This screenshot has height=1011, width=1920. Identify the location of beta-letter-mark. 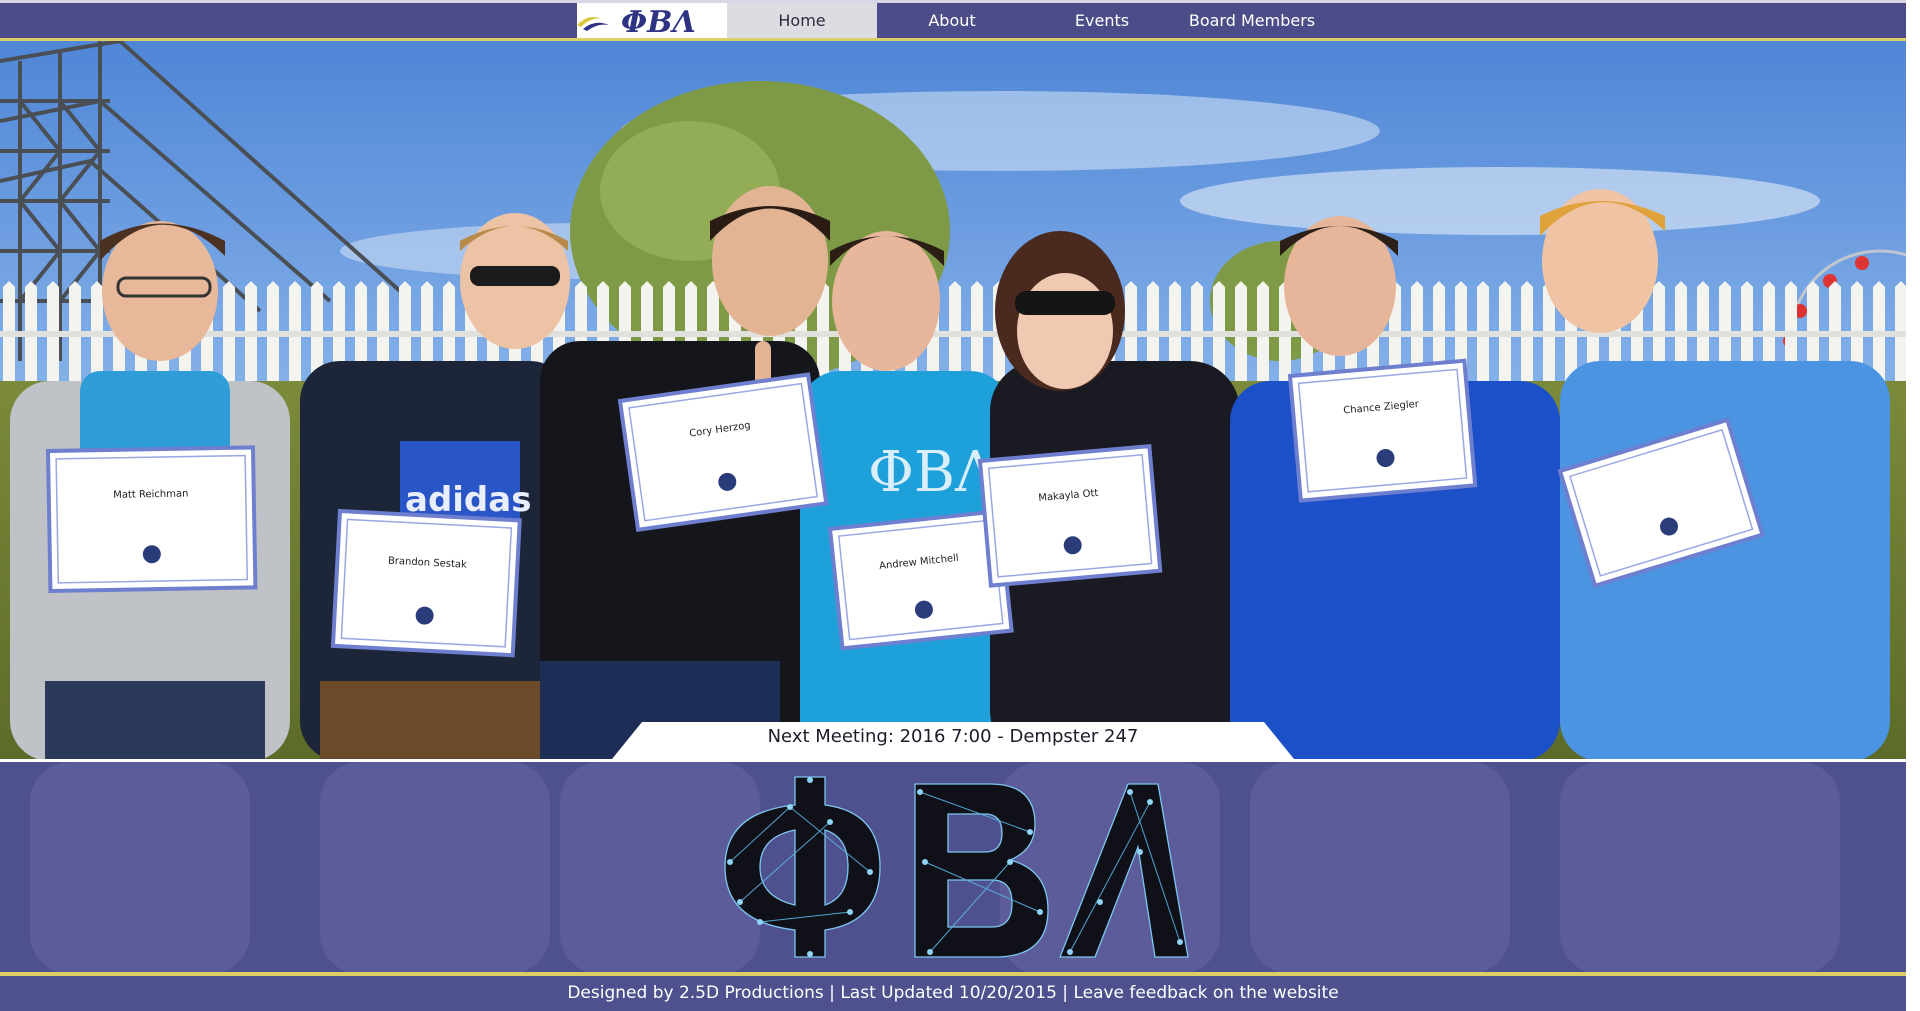
(981, 870).